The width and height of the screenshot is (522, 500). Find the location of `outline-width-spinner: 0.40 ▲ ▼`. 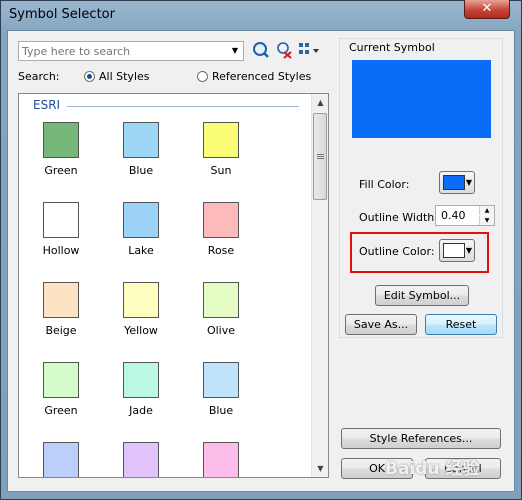

outline-width-spinner: 0.40 ▲ ▼ is located at coordinates (465, 215).